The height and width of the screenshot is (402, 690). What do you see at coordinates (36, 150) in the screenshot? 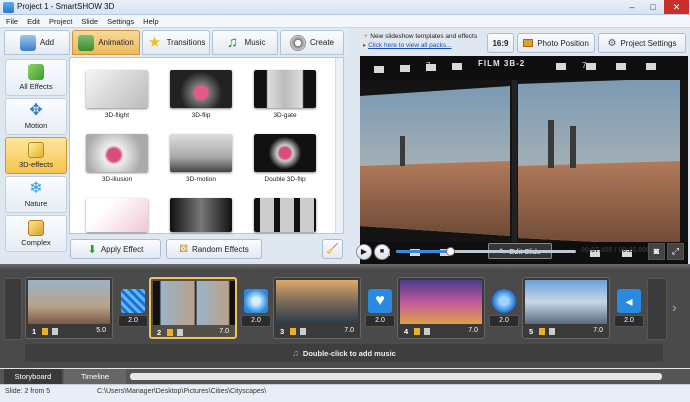
I see `cube-icon` at bounding box center [36, 150].